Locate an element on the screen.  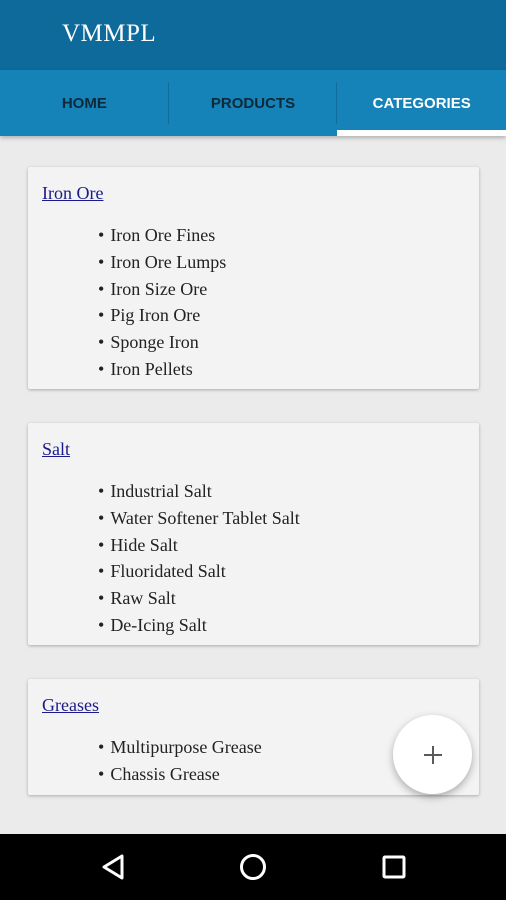
nav-back-button is located at coordinates (114, 867).